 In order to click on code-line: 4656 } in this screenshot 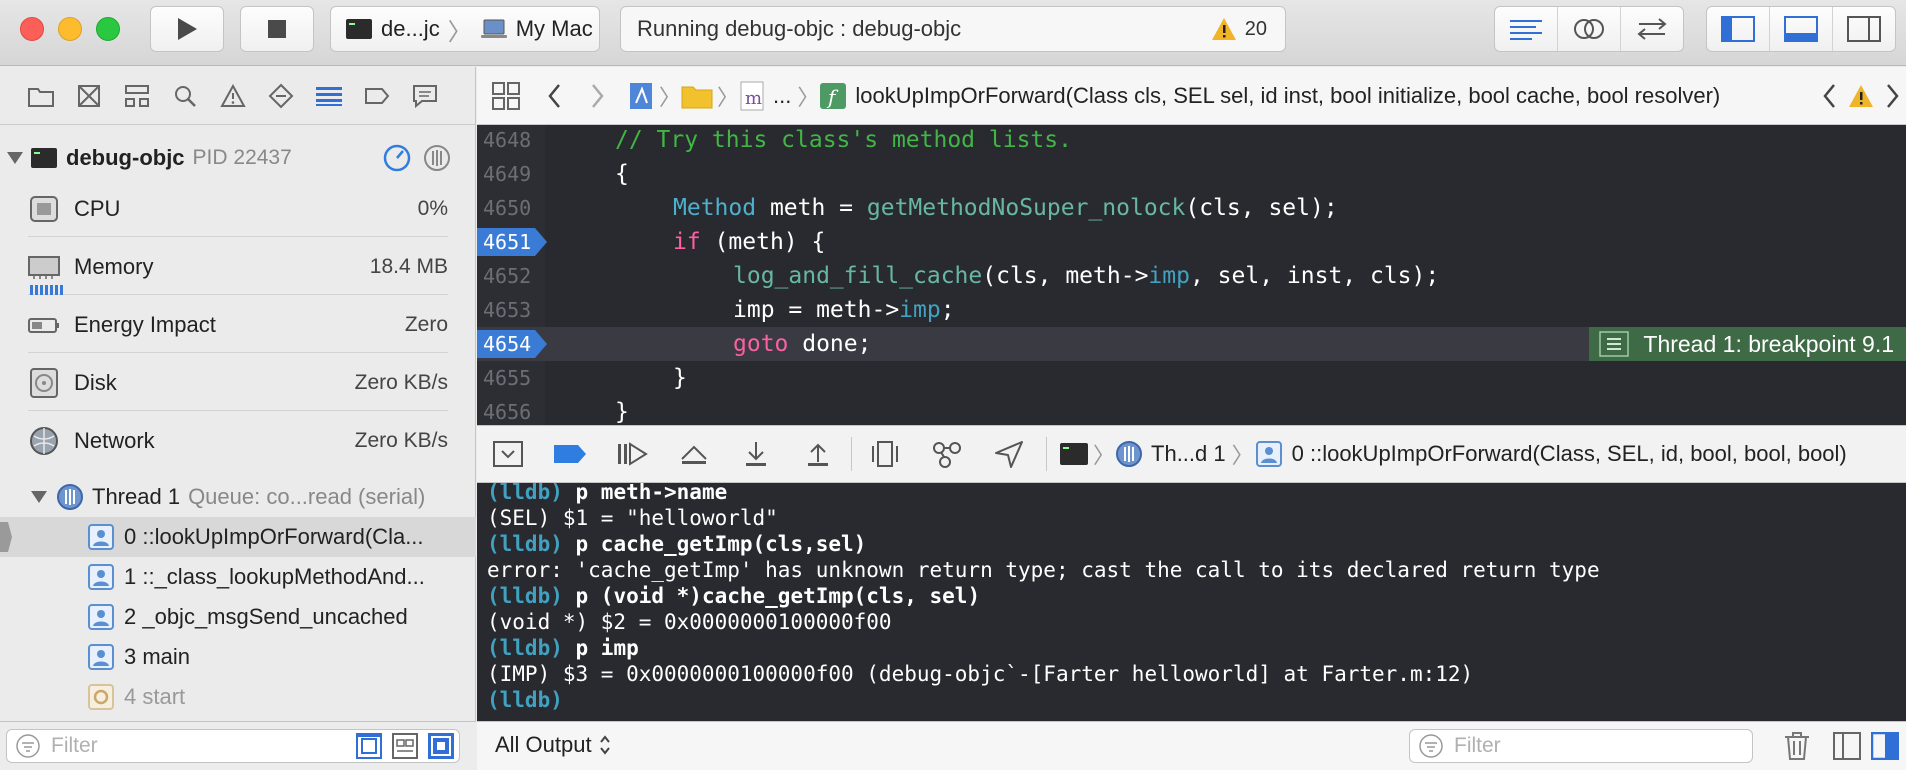, I will do `click(1191, 410)`.